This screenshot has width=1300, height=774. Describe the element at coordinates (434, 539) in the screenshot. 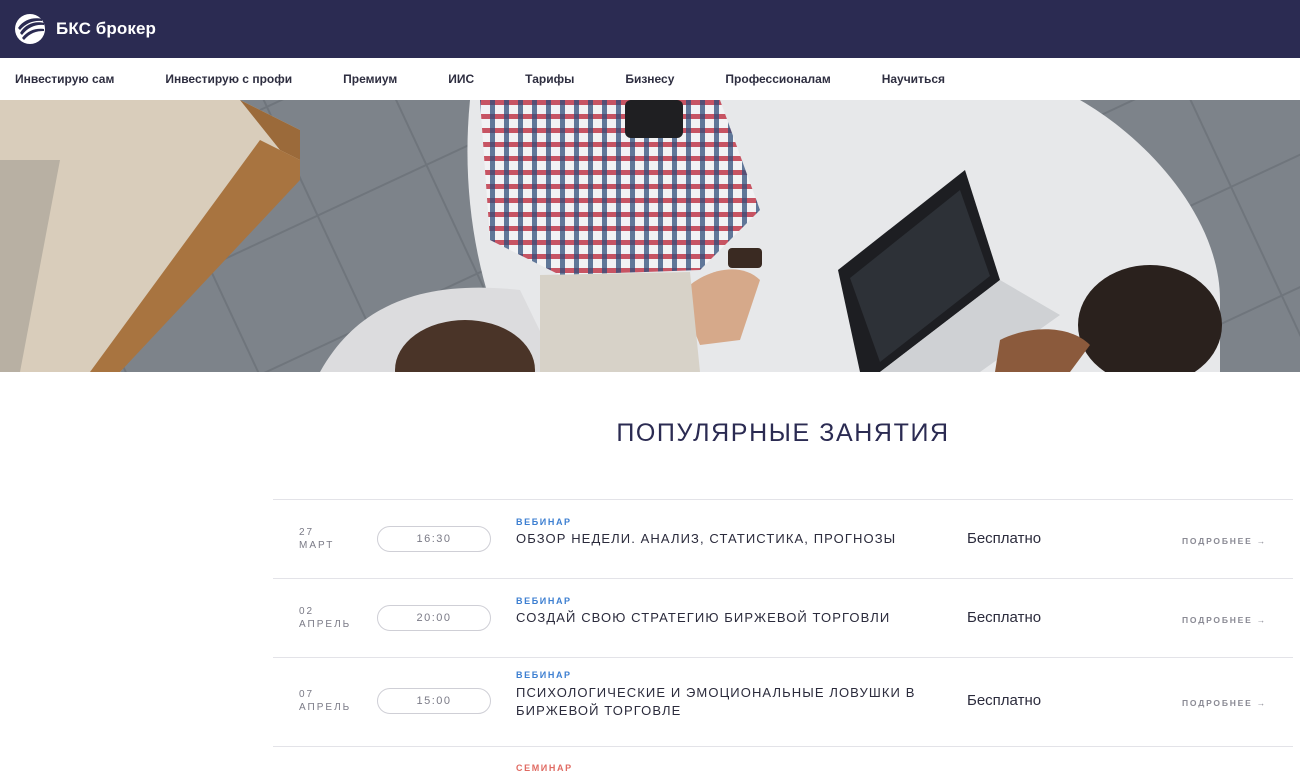

I see `event-time-badge: 16:30` at that location.